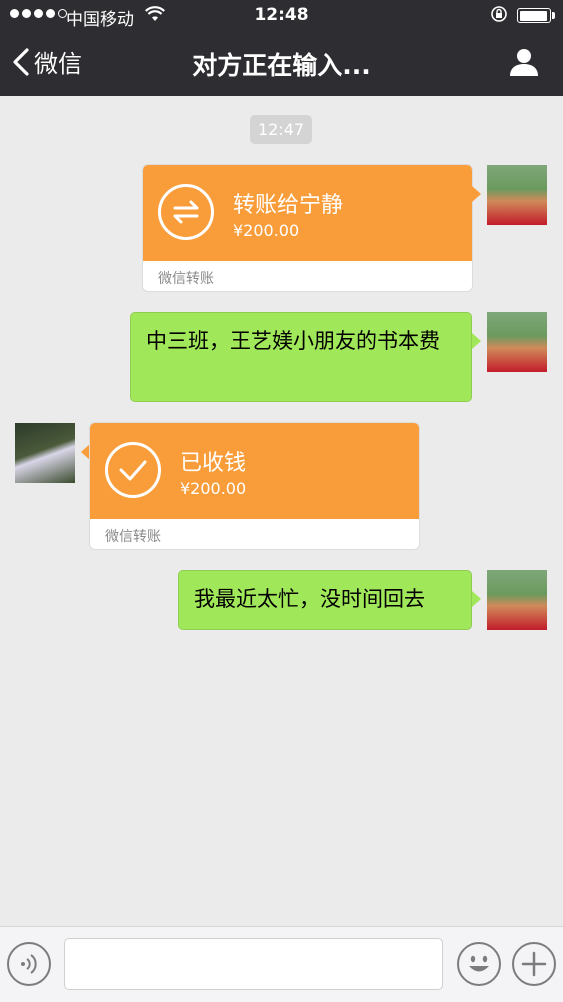 The image size is (563, 1002). What do you see at coordinates (281, 129) in the screenshot?
I see `timestamp: 12:47` at bounding box center [281, 129].